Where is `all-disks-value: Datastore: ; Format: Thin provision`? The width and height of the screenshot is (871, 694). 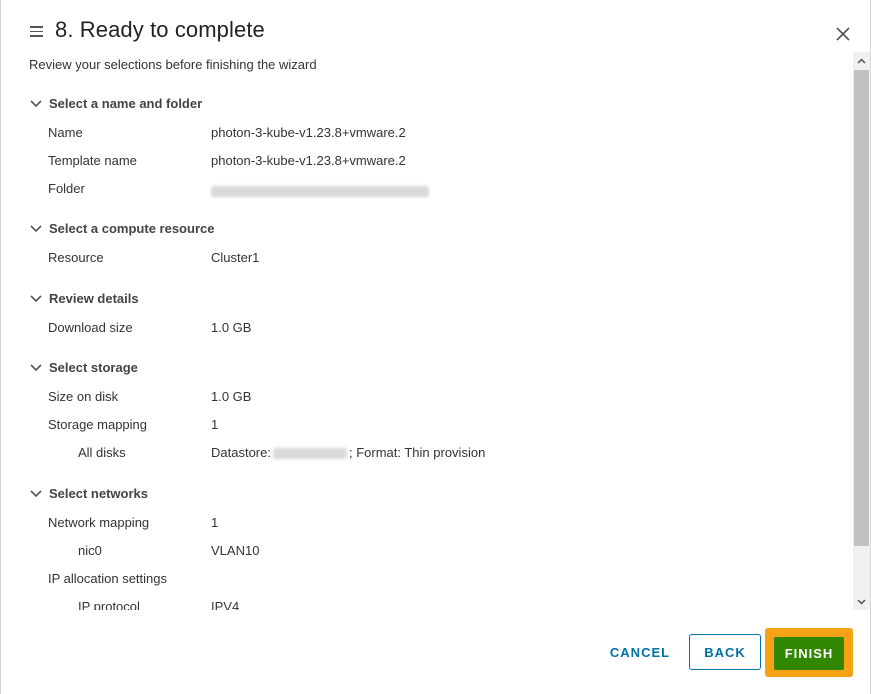 all-disks-value: Datastore: ; Format: Thin provision is located at coordinates (348, 452).